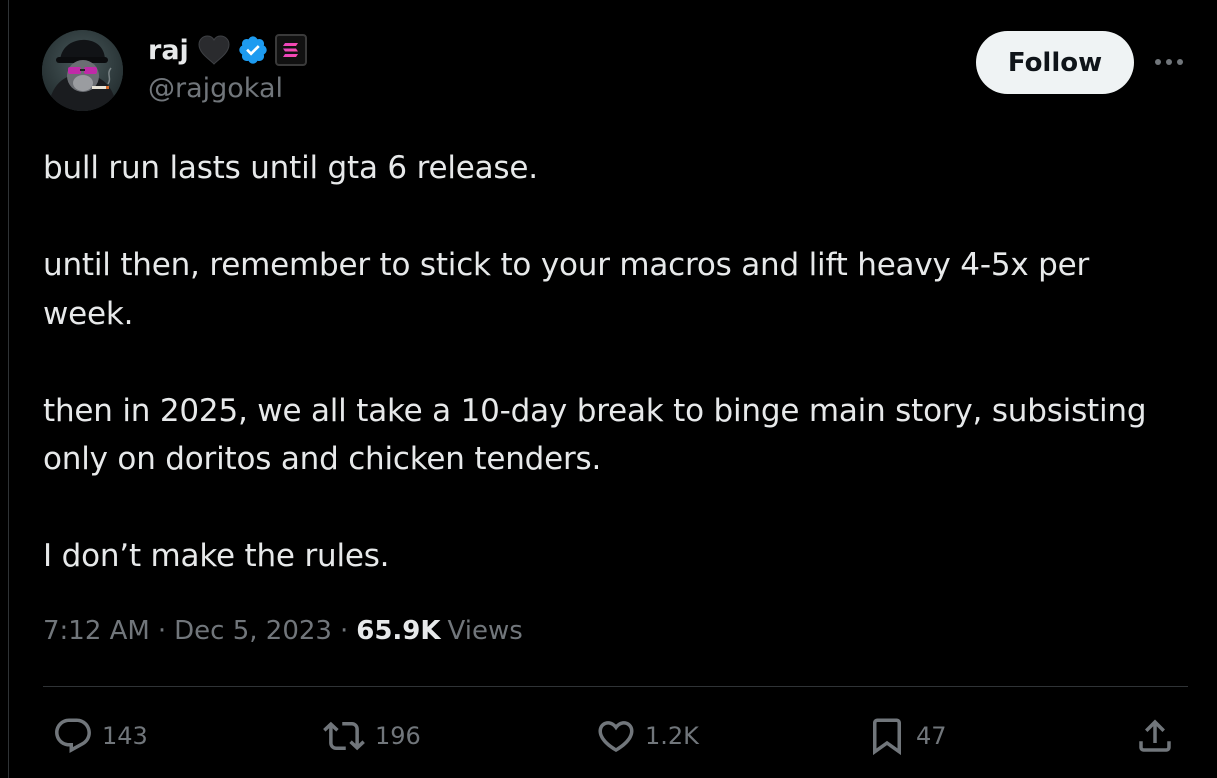 This screenshot has height=778, width=1217. I want to click on divider, so click(615, 686).